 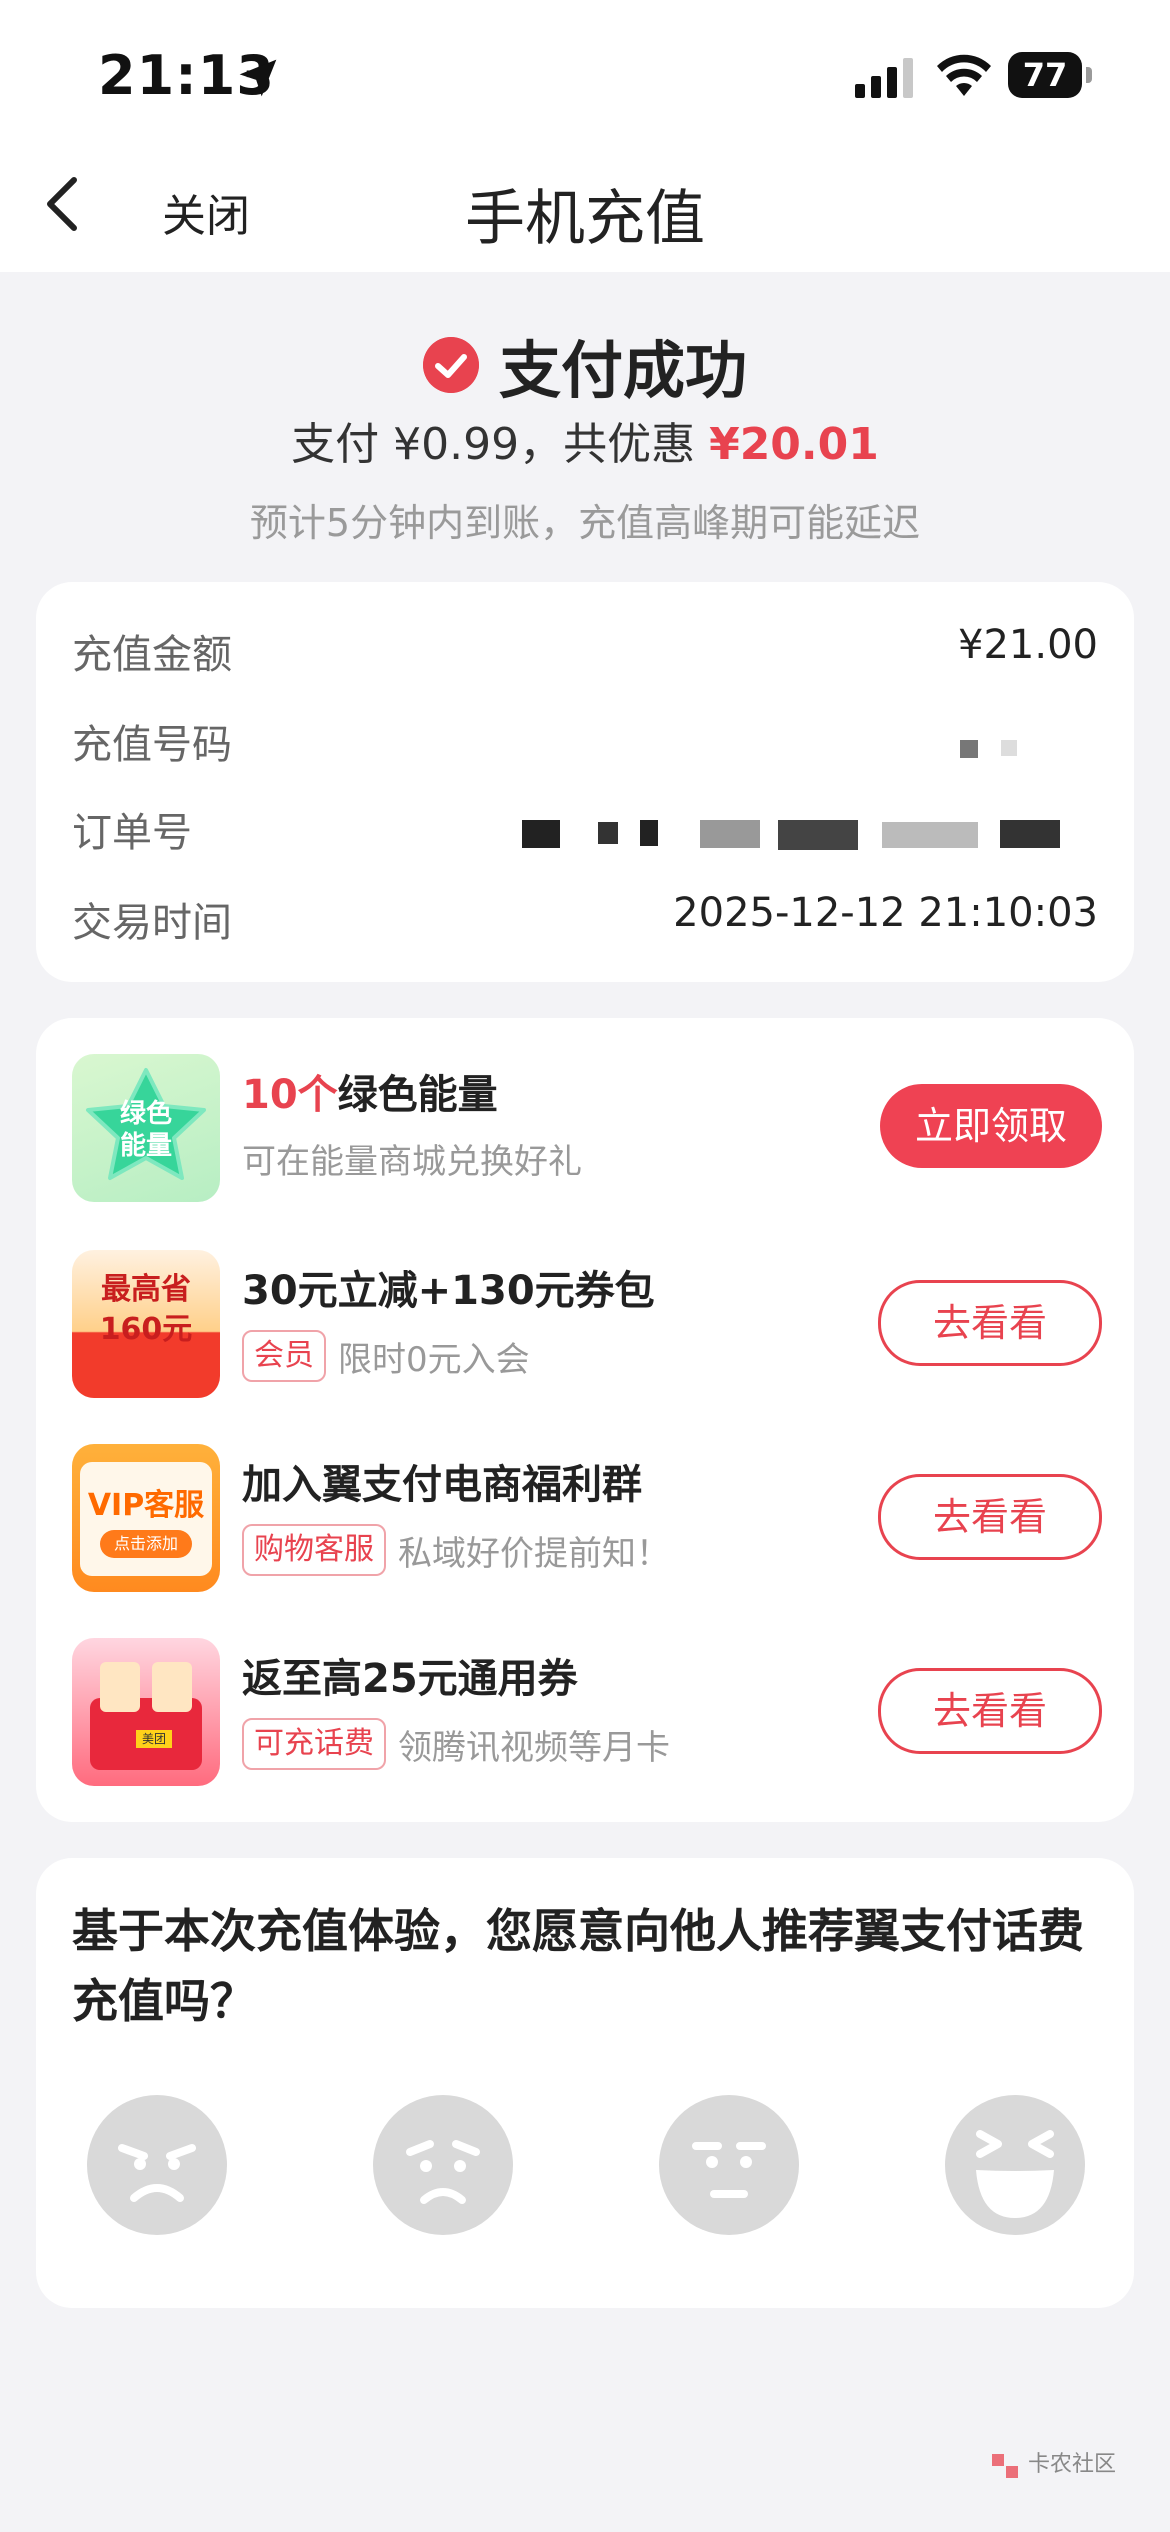 I want to click on survey-question: 基于本次充值体验，您愿意向他人推荐翼支付话费充值吗？, so click(x=578, y=1966).